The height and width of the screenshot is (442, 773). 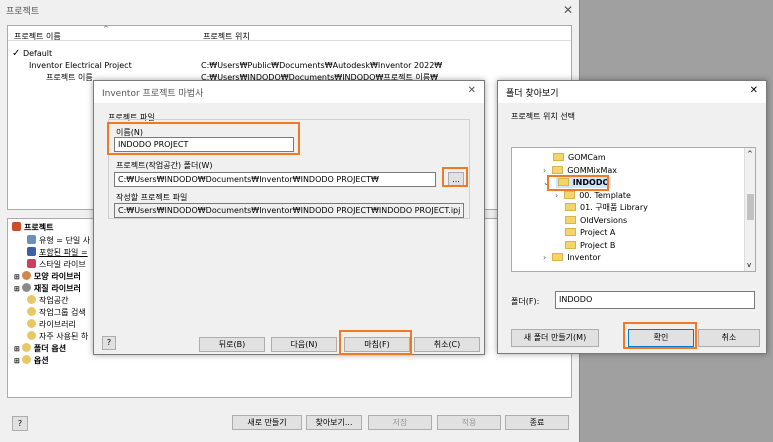 What do you see at coordinates (31, 360) in the screenshot?
I see `tree-item-options: ⊞ 옵션` at bounding box center [31, 360].